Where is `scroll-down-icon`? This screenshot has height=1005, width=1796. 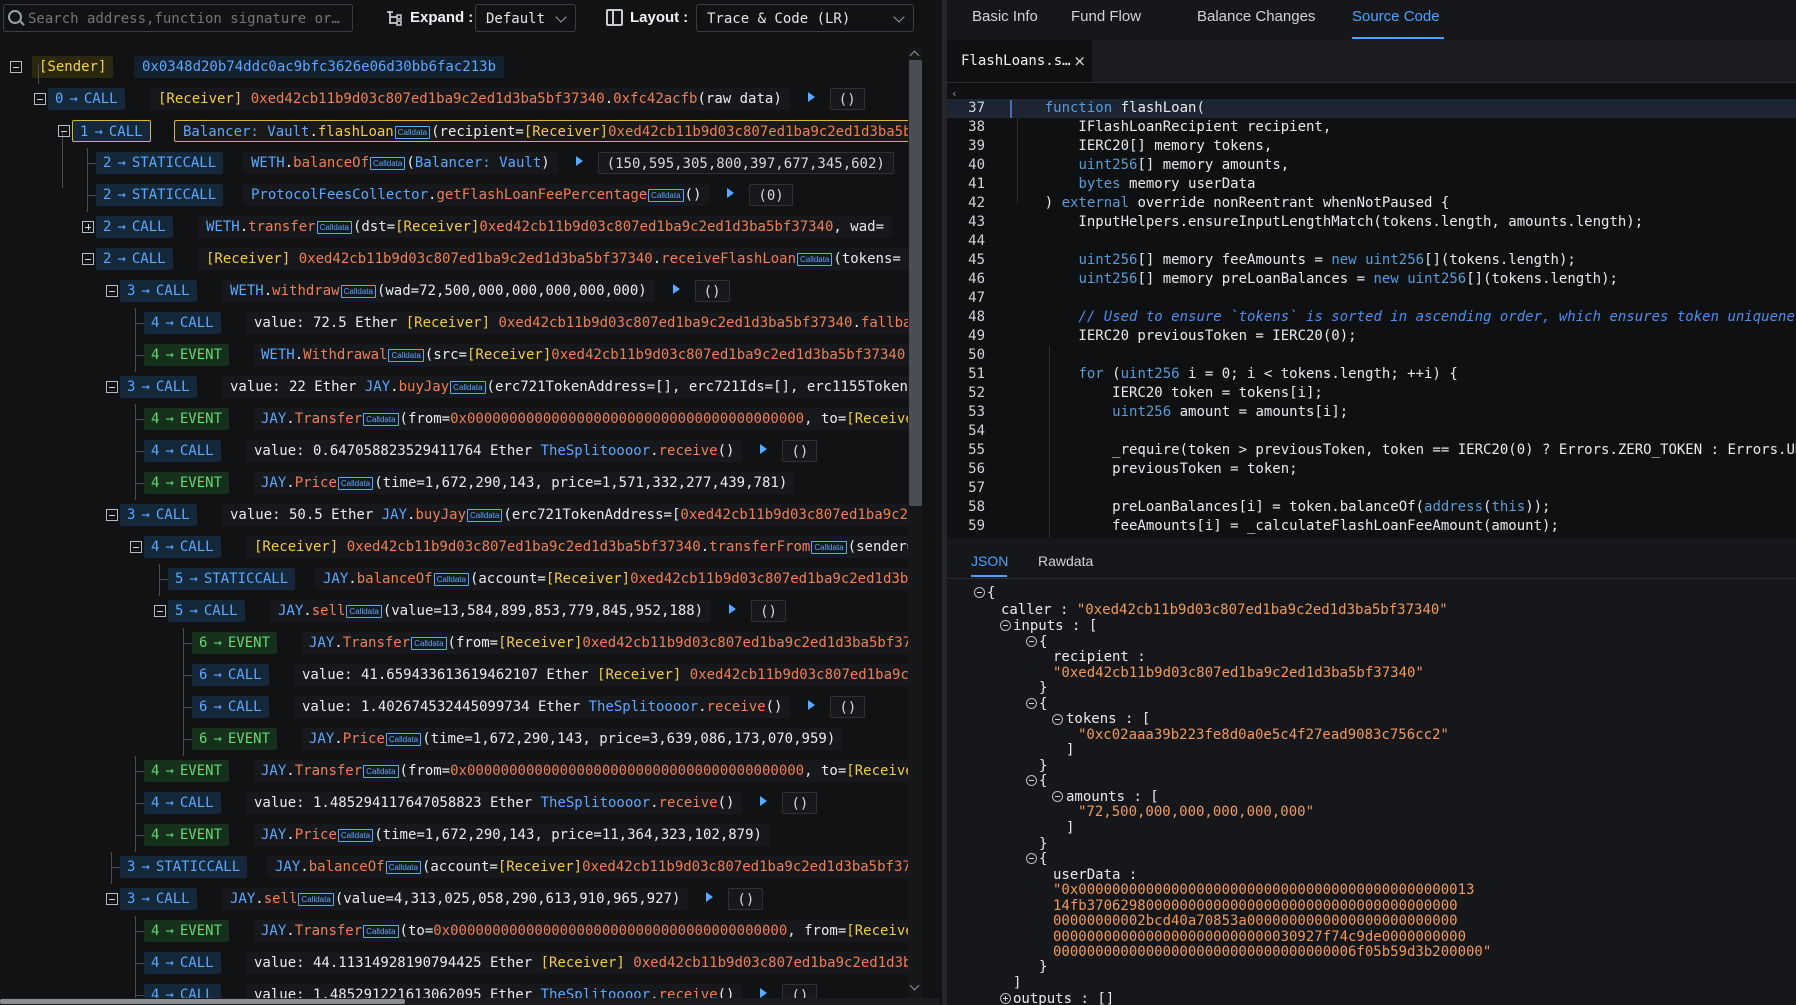 scroll-down-icon is located at coordinates (914, 985).